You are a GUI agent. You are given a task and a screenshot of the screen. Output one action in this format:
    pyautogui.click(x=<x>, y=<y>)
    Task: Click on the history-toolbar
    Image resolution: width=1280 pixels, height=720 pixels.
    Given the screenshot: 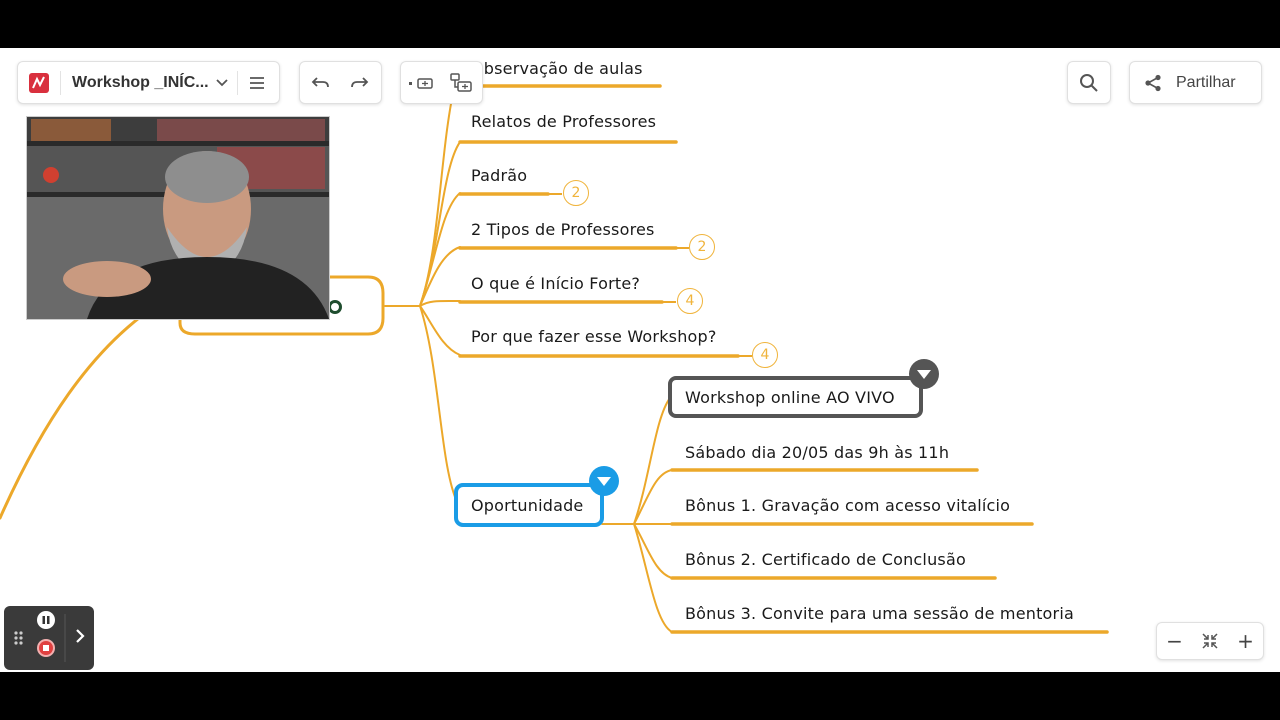 What is the action you would take?
    pyautogui.click(x=340, y=82)
    